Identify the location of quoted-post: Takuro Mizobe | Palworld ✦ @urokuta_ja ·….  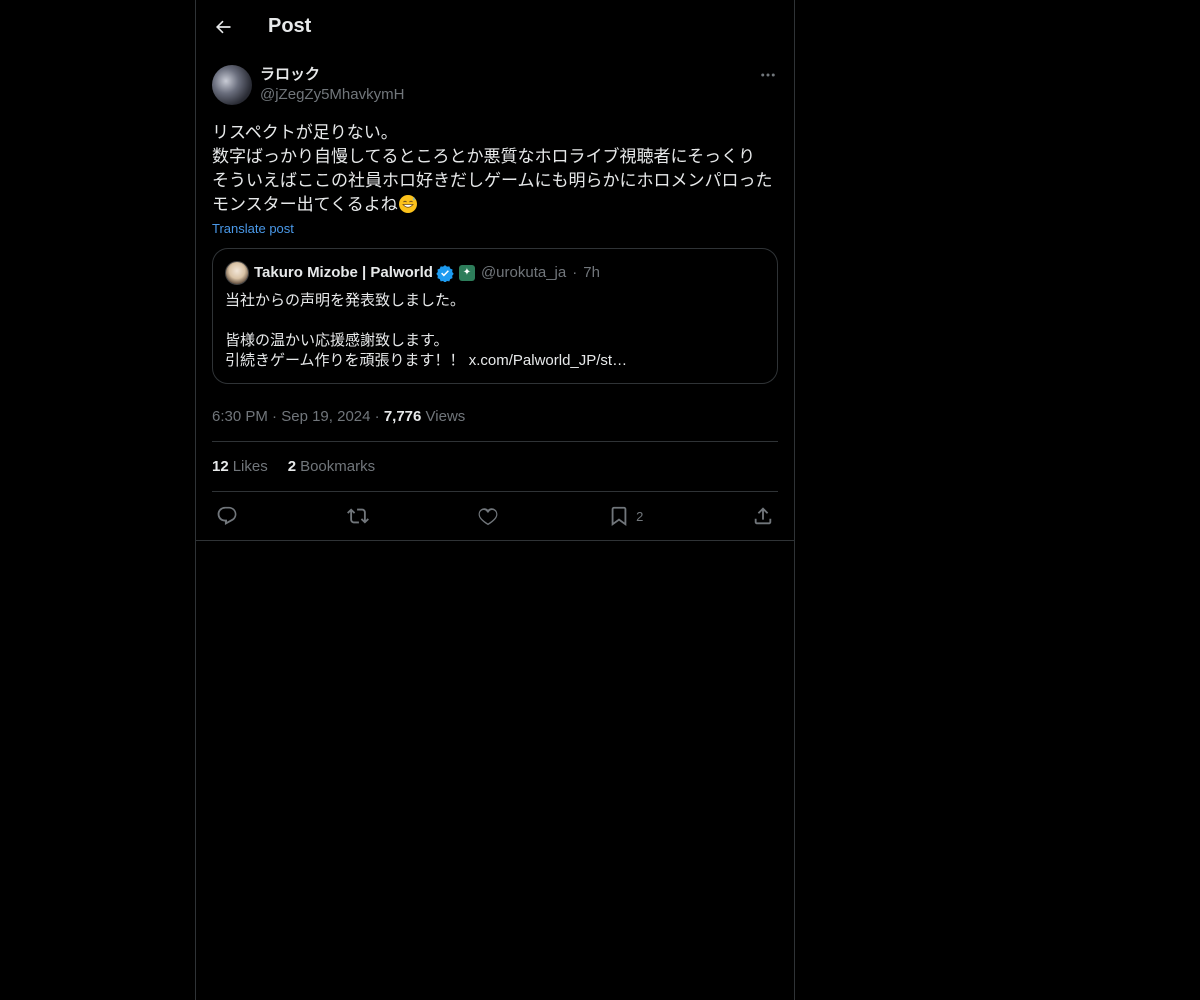
(495, 316).